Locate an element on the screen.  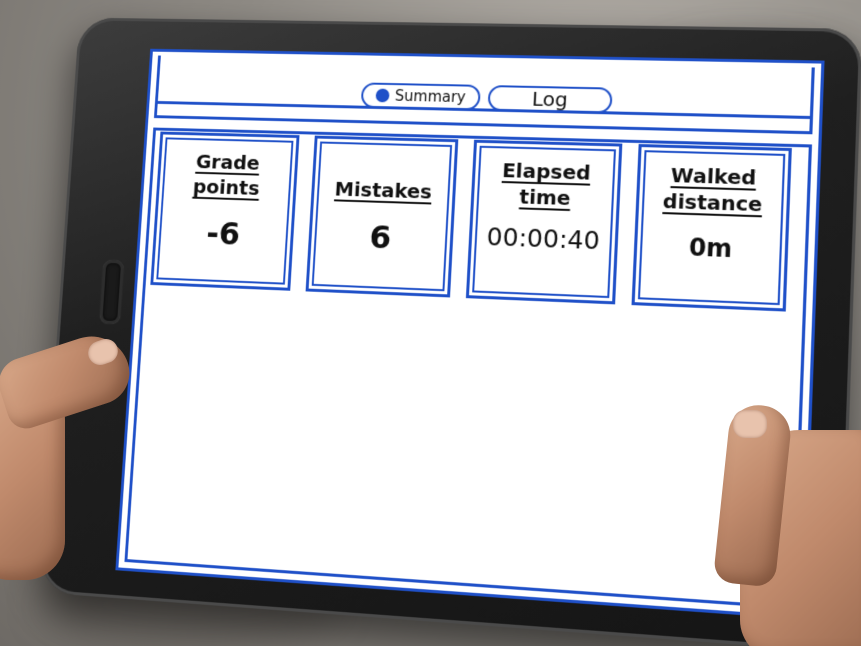
stat-card-mistakes: Mistakes 6 is located at coordinates (382, 216).